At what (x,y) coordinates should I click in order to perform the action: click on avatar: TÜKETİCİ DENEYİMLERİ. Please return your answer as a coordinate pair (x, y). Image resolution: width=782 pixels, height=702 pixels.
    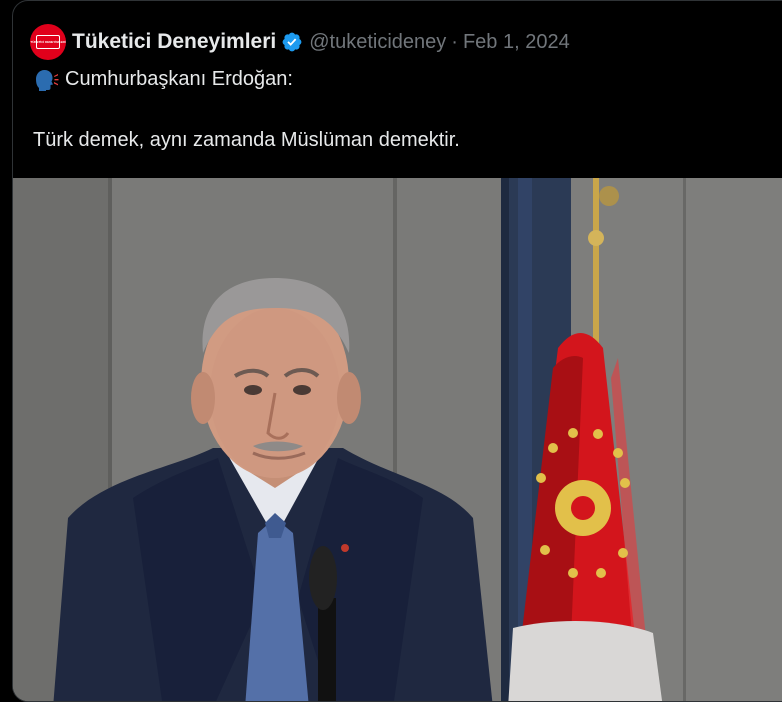
    Looking at the image, I should click on (48, 42).